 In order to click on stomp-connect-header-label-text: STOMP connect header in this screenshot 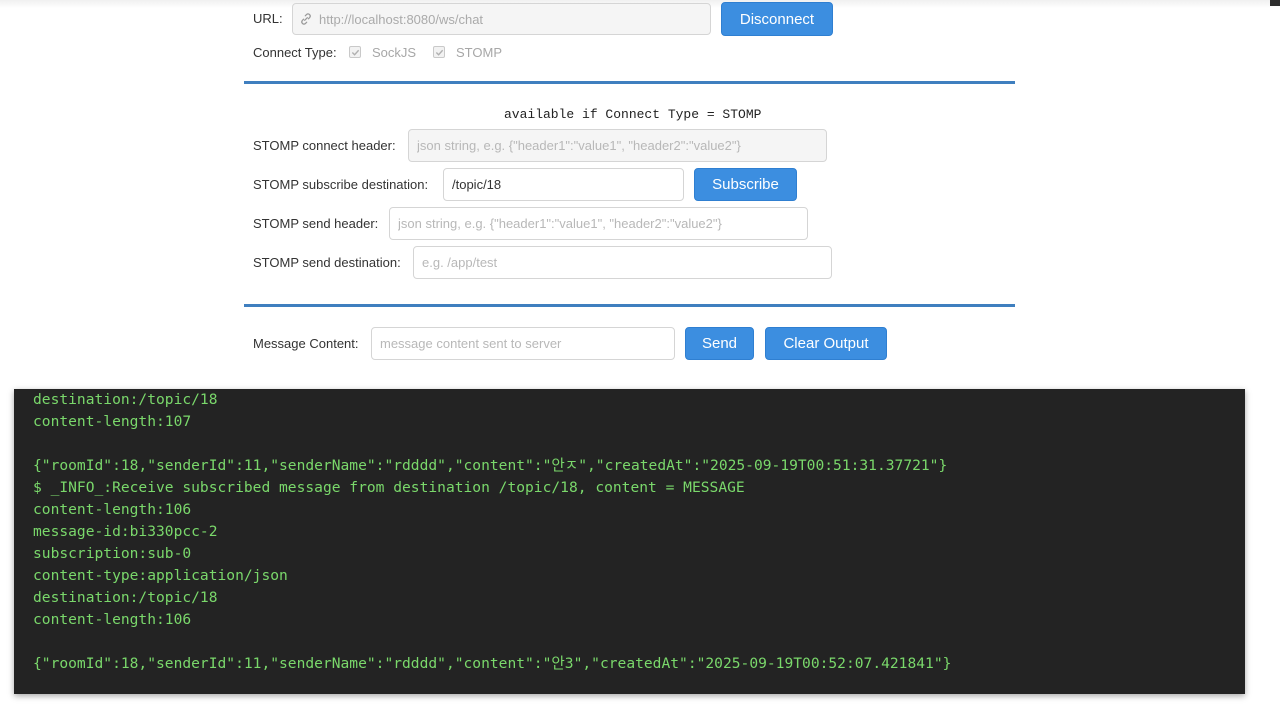, I will do `click(322, 145)`.